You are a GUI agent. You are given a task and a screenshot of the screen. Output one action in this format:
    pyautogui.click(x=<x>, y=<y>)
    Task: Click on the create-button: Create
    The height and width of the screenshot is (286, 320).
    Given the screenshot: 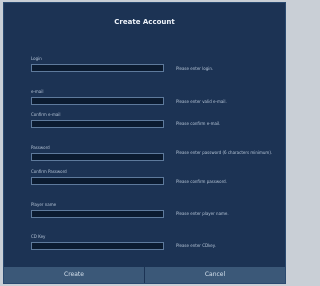 What is the action you would take?
    pyautogui.click(x=74, y=275)
    